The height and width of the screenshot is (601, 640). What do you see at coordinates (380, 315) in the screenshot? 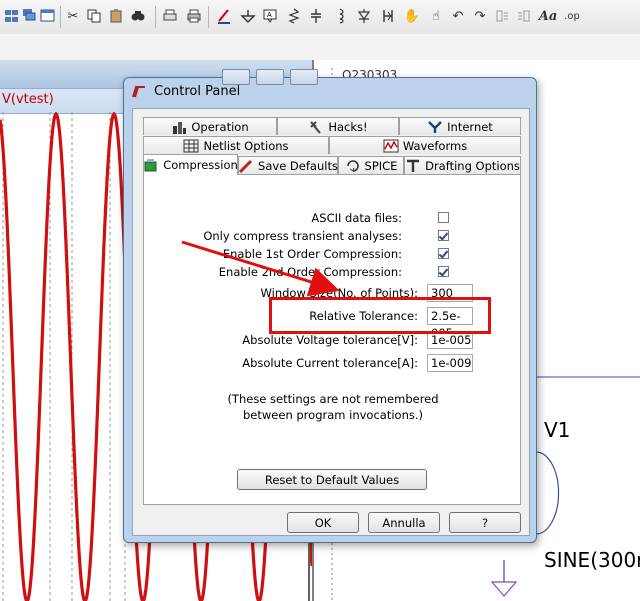
I see `annotation-highlight-box` at bounding box center [380, 315].